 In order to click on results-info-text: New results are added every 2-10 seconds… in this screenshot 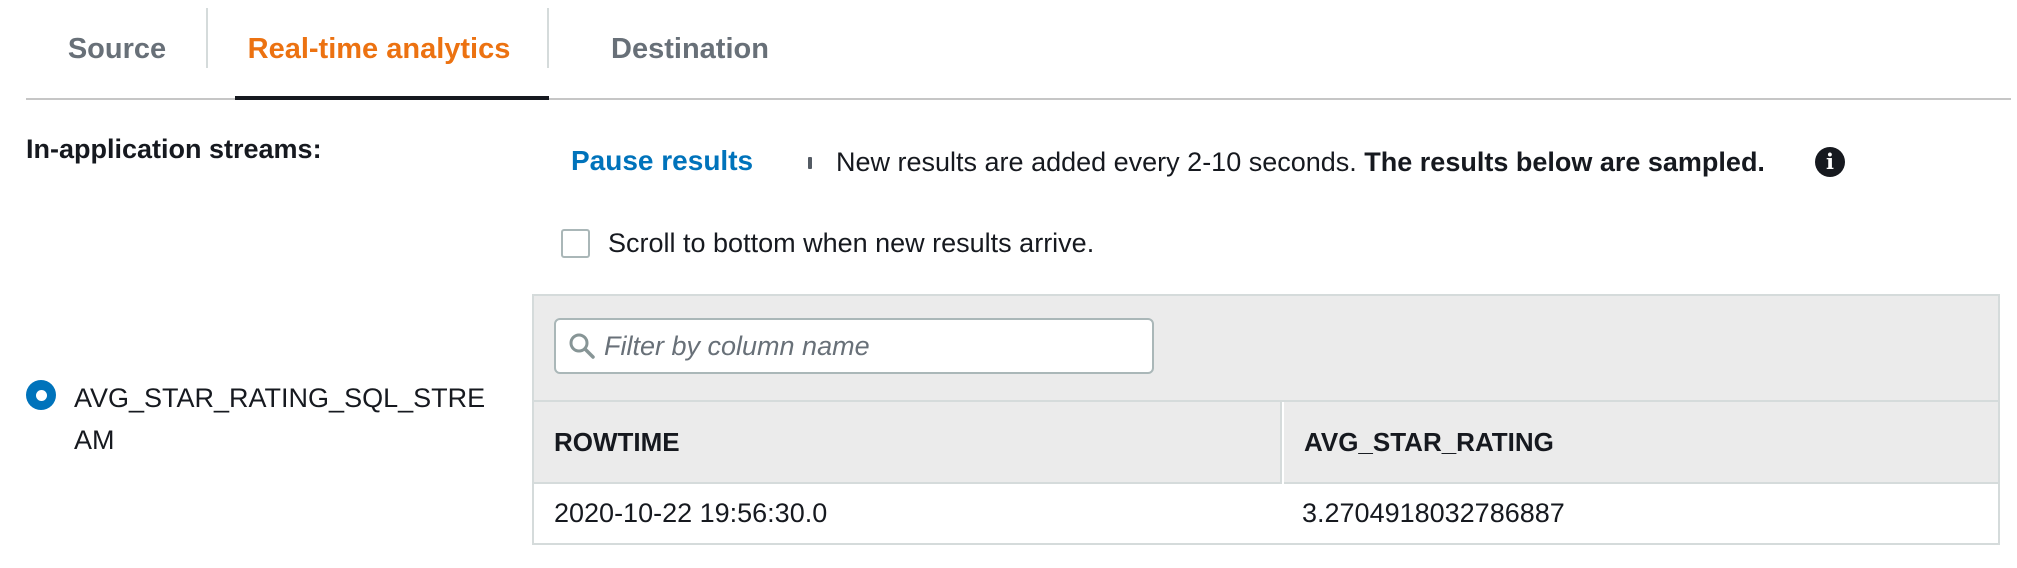, I will do `click(1300, 162)`.